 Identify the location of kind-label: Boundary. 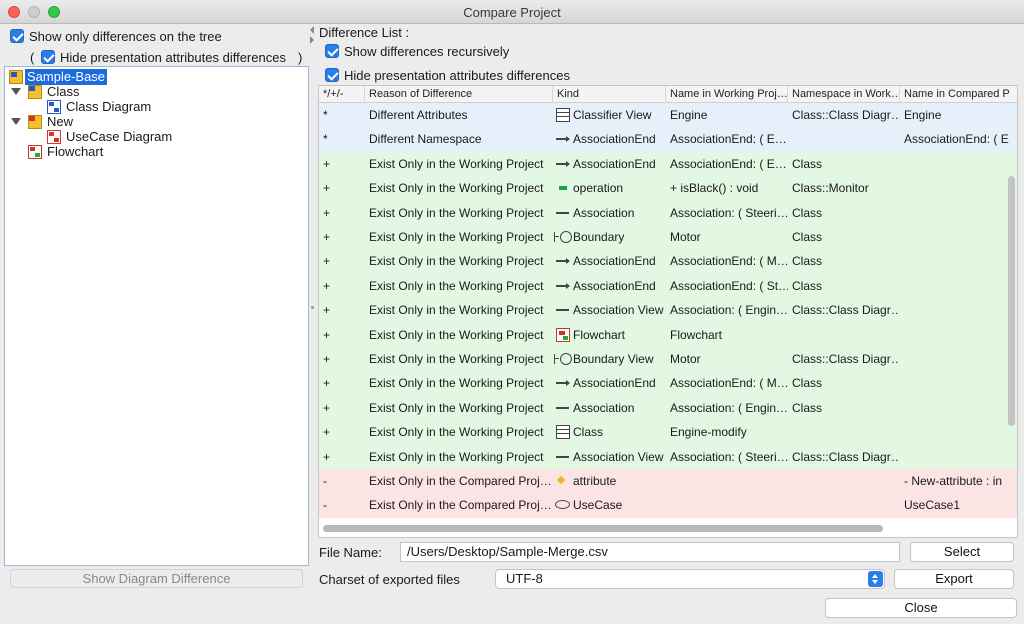
(599, 237).